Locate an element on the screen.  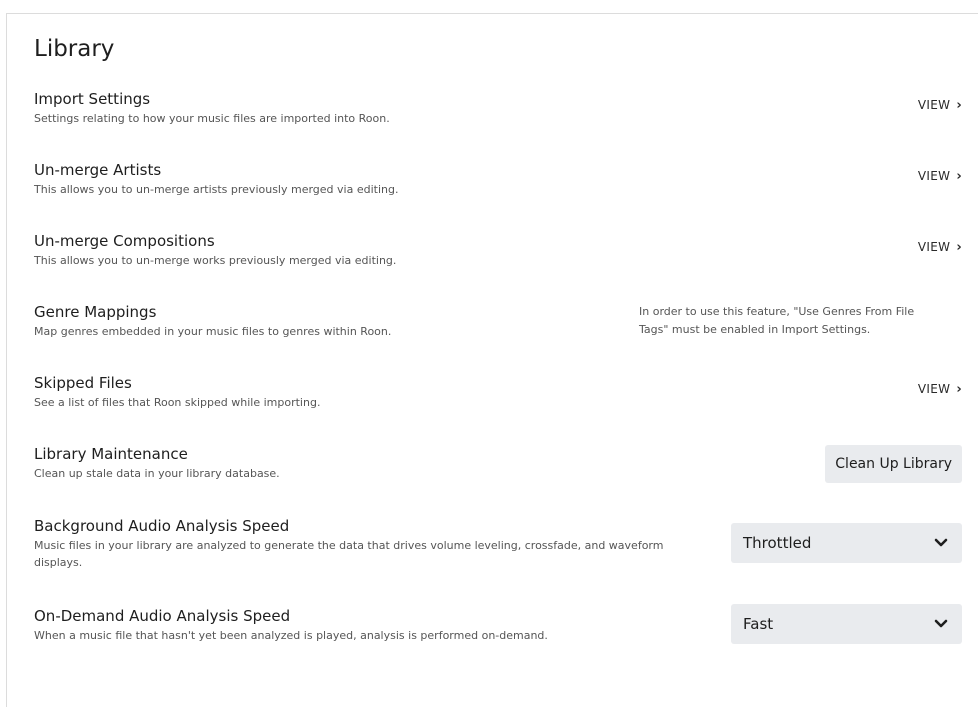
unmerge-compositions-view-link: VIEW › is located at coordinates (940, 247).